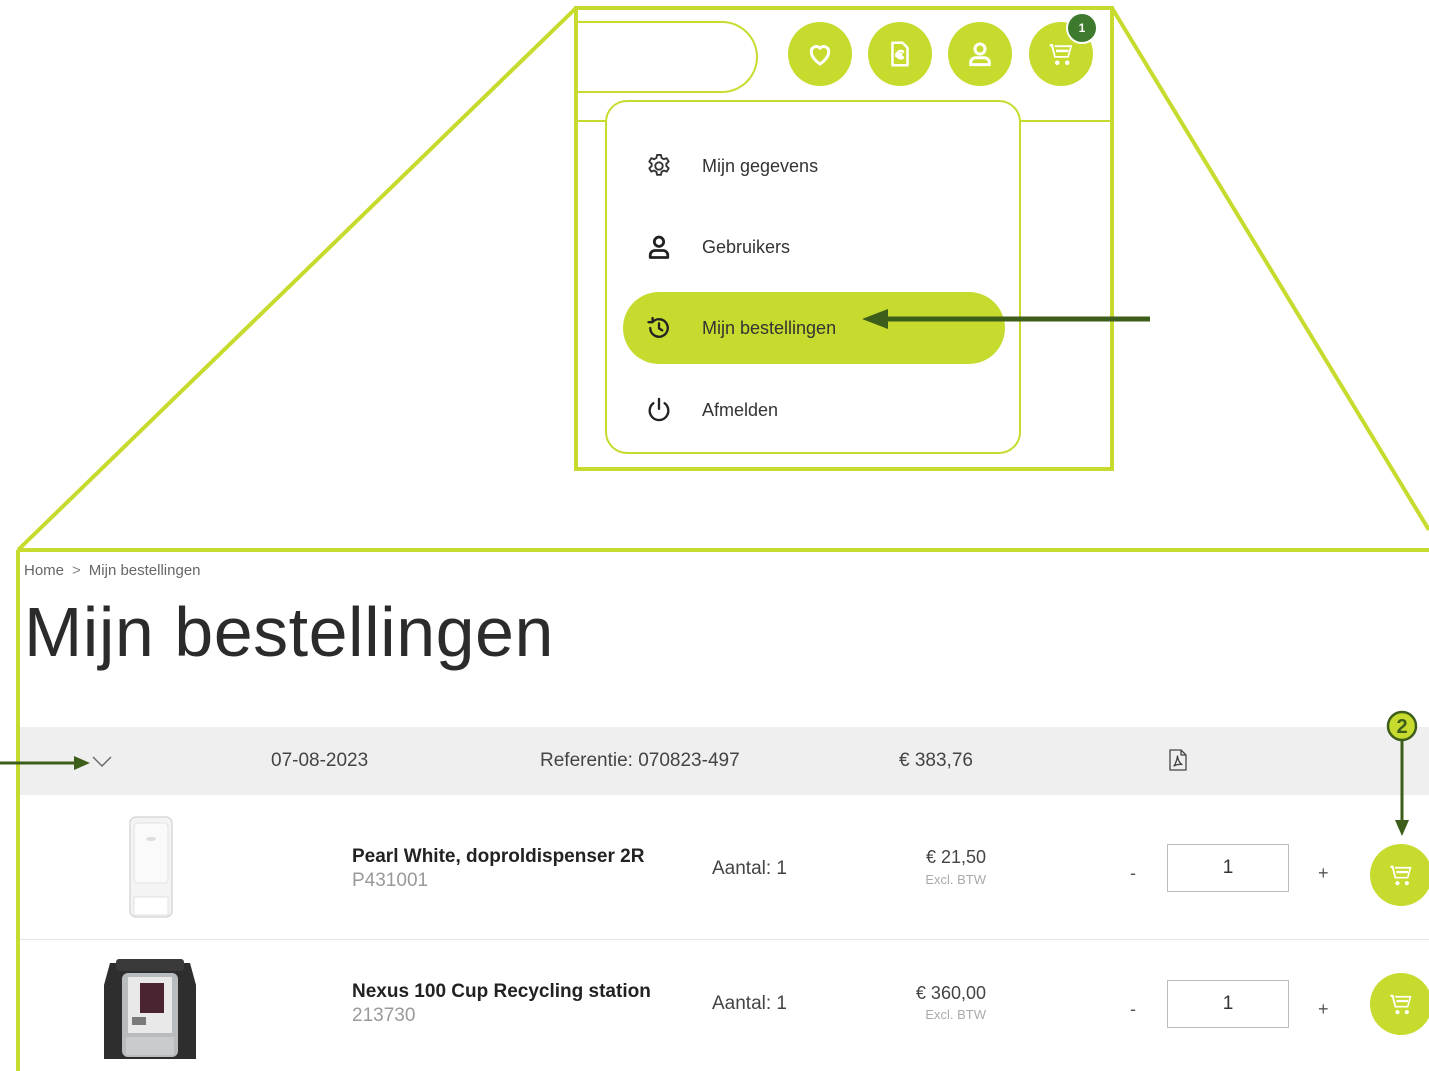 The width and height of the screenshot is (1429, 1071). What do you see at coordinates (955, 857) in the screenshot?
I see `product-price: € 21,50` at bounding box center [955, 857].